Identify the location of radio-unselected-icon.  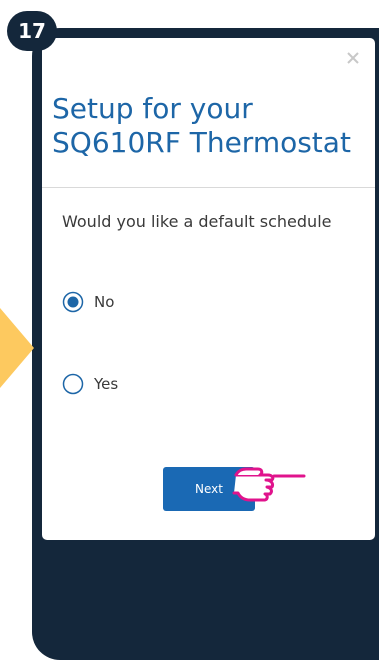
(73, 384).